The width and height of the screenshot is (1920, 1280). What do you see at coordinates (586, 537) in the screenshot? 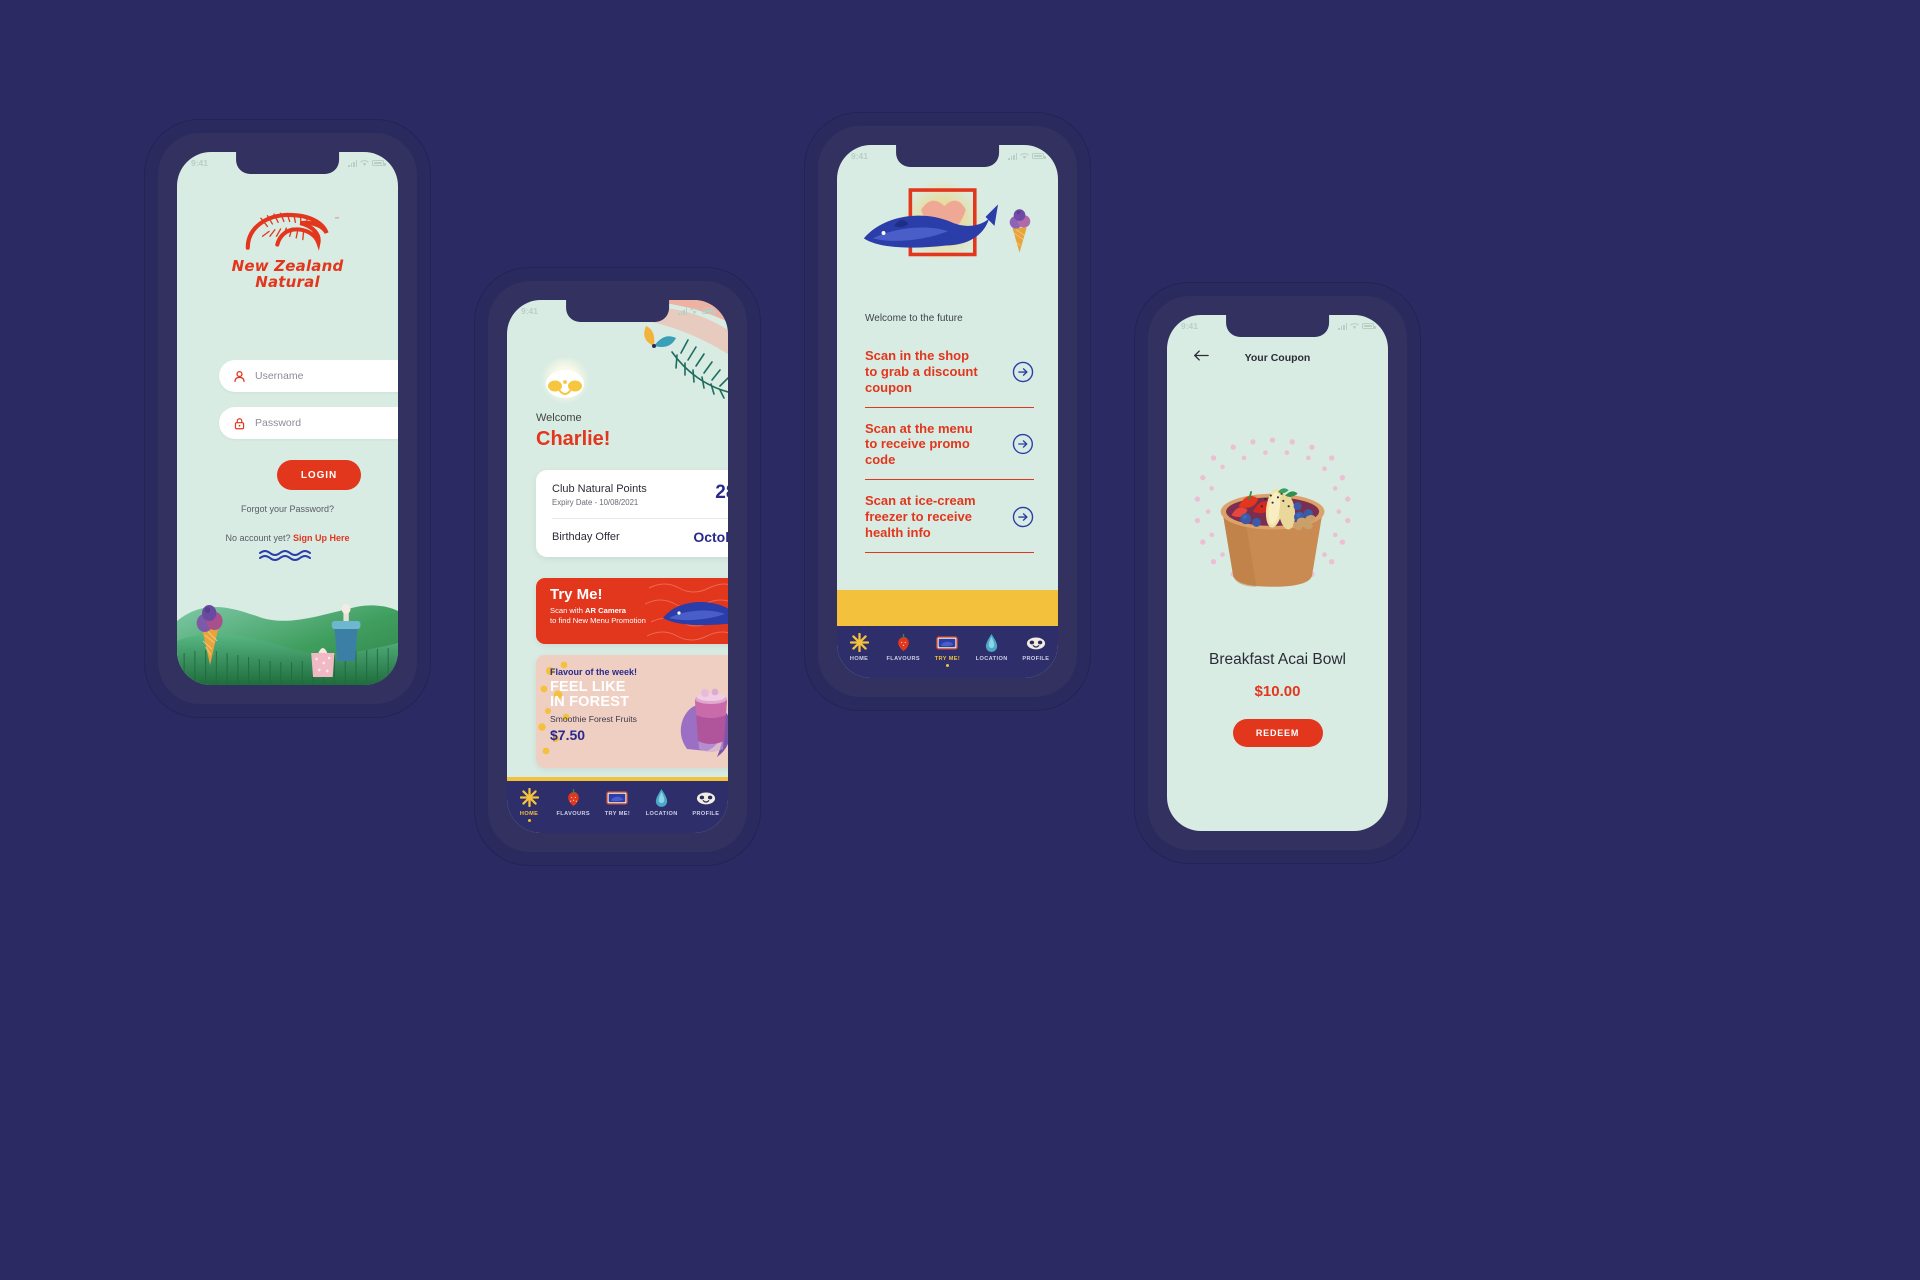
I see `birthday-offer-label: Birthday Offer` at bounding box center [586, 537].